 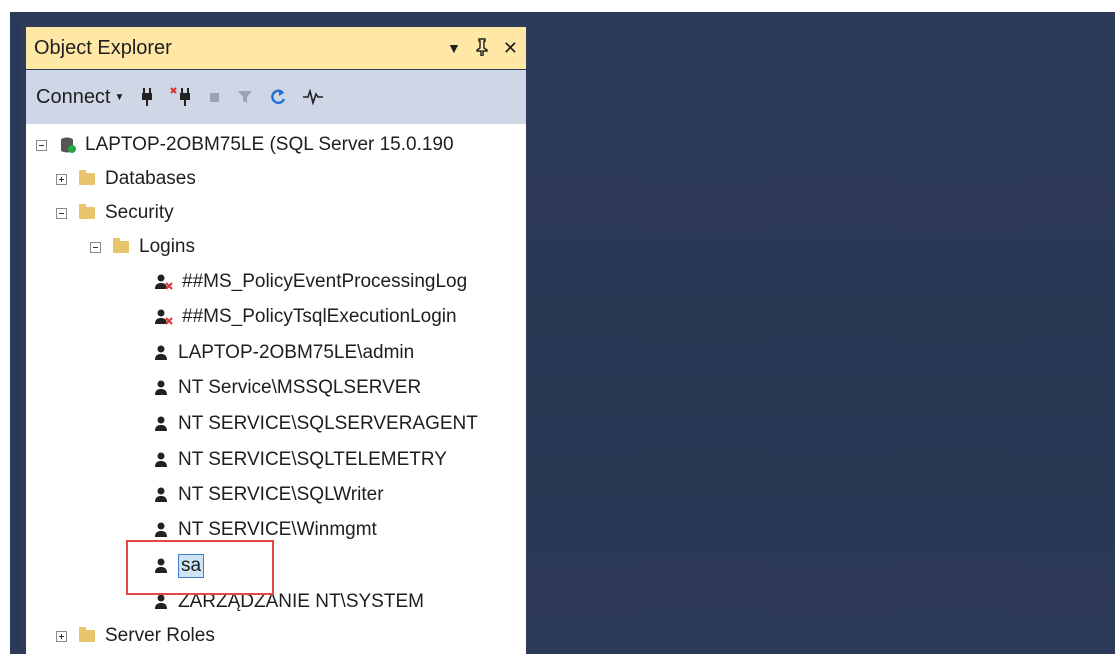 I want to click on stop-icon, so click(x=215, y=97).